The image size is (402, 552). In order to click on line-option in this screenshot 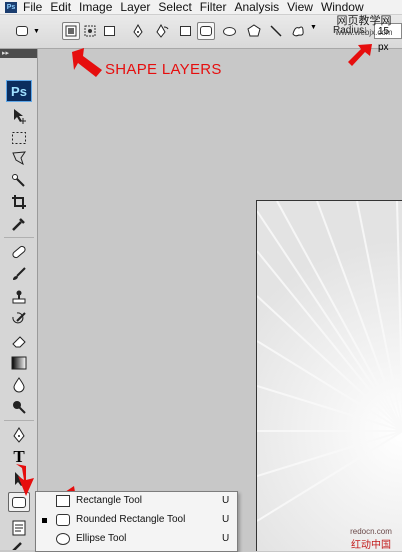, I will do `click(276, 31)`.